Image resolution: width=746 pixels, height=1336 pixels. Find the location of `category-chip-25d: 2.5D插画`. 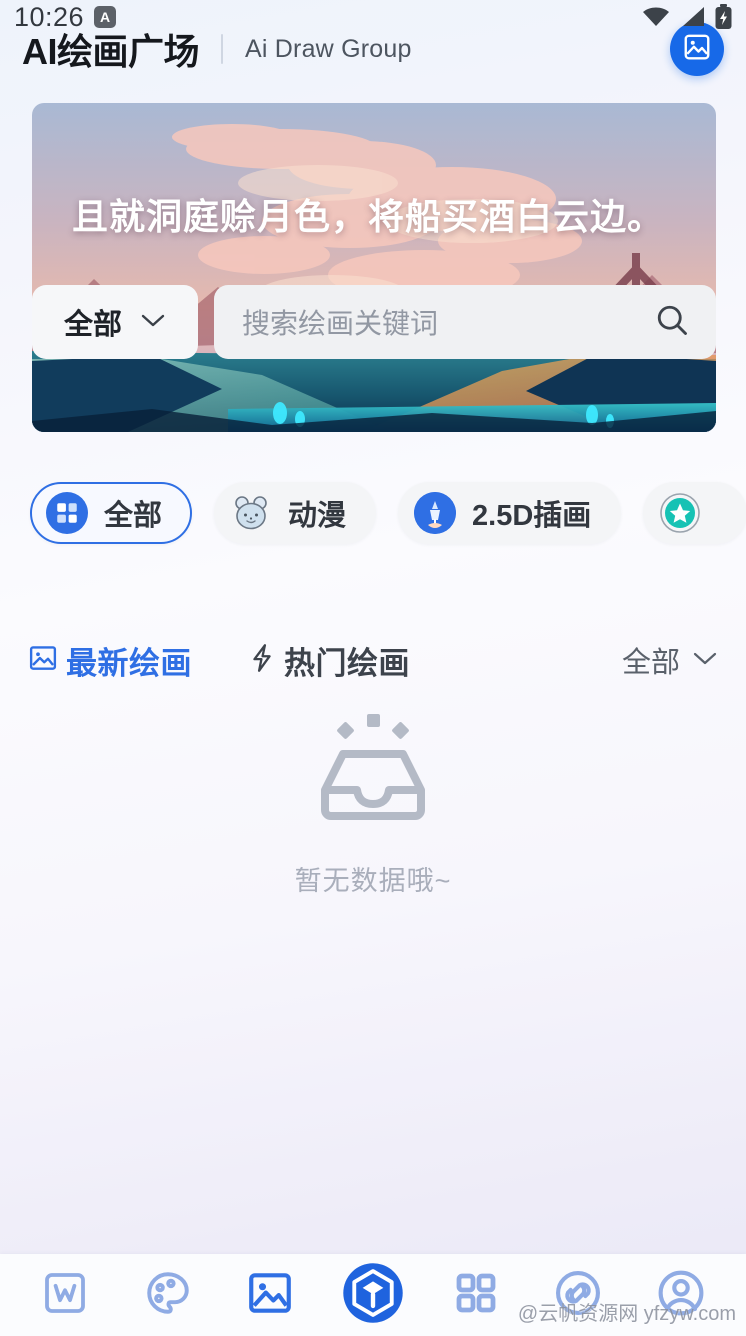

category-chip-25d: 2.5D插画 is located at coordinates (510, 513).